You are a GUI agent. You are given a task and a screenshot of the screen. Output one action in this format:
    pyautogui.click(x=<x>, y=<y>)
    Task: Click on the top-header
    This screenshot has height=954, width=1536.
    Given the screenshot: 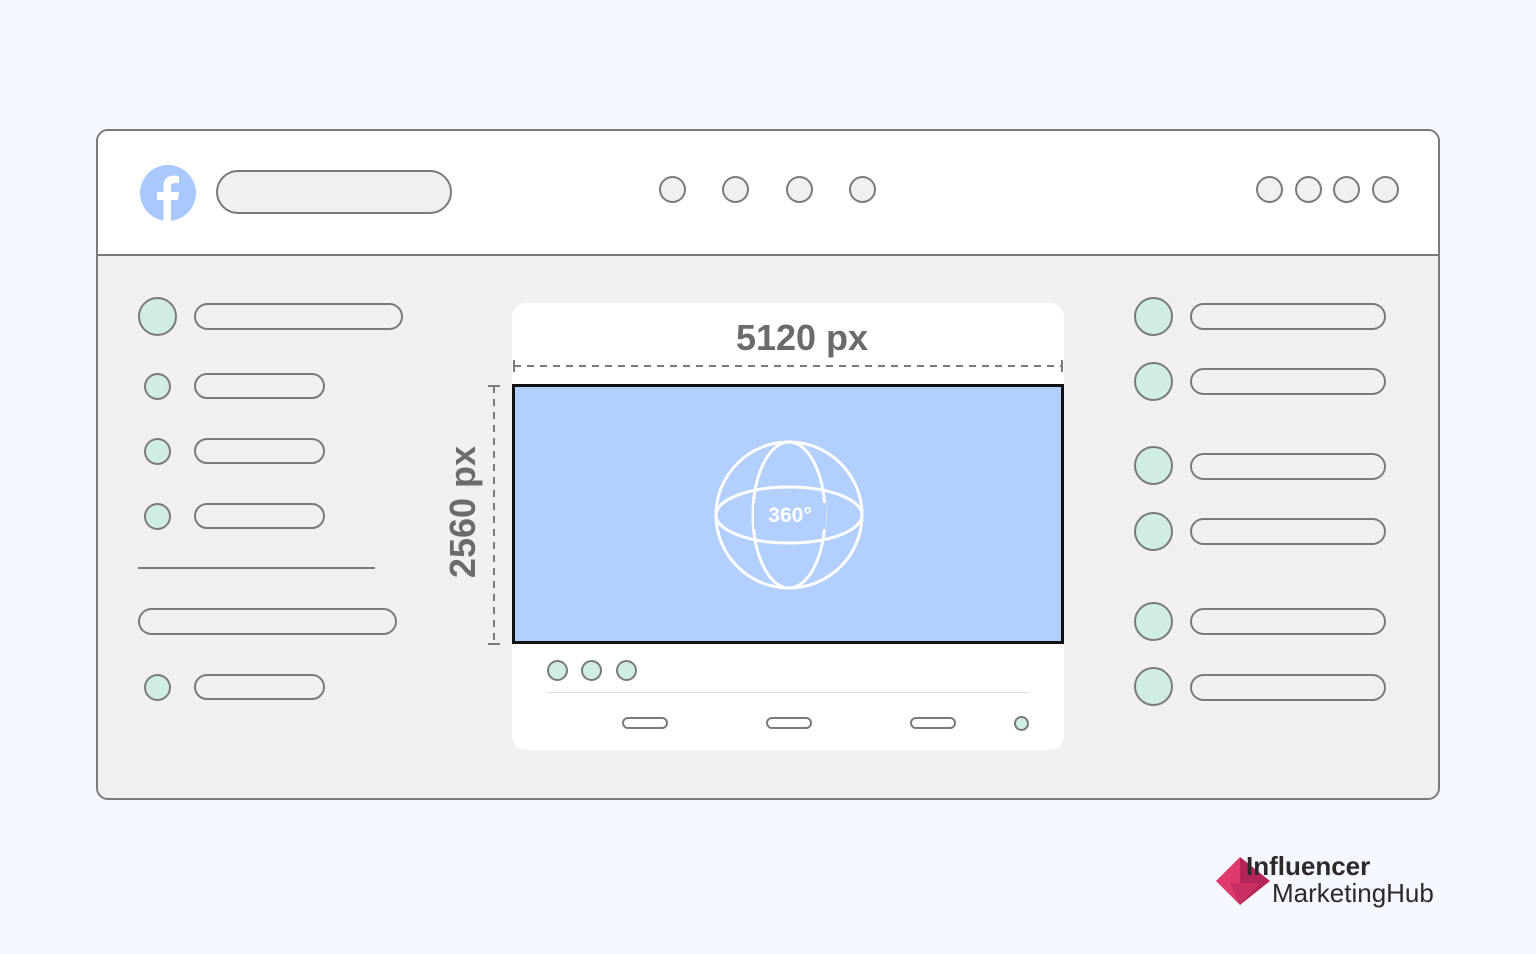 What is the action you would take?
    pyautogui.click(x=768, y=193)
    